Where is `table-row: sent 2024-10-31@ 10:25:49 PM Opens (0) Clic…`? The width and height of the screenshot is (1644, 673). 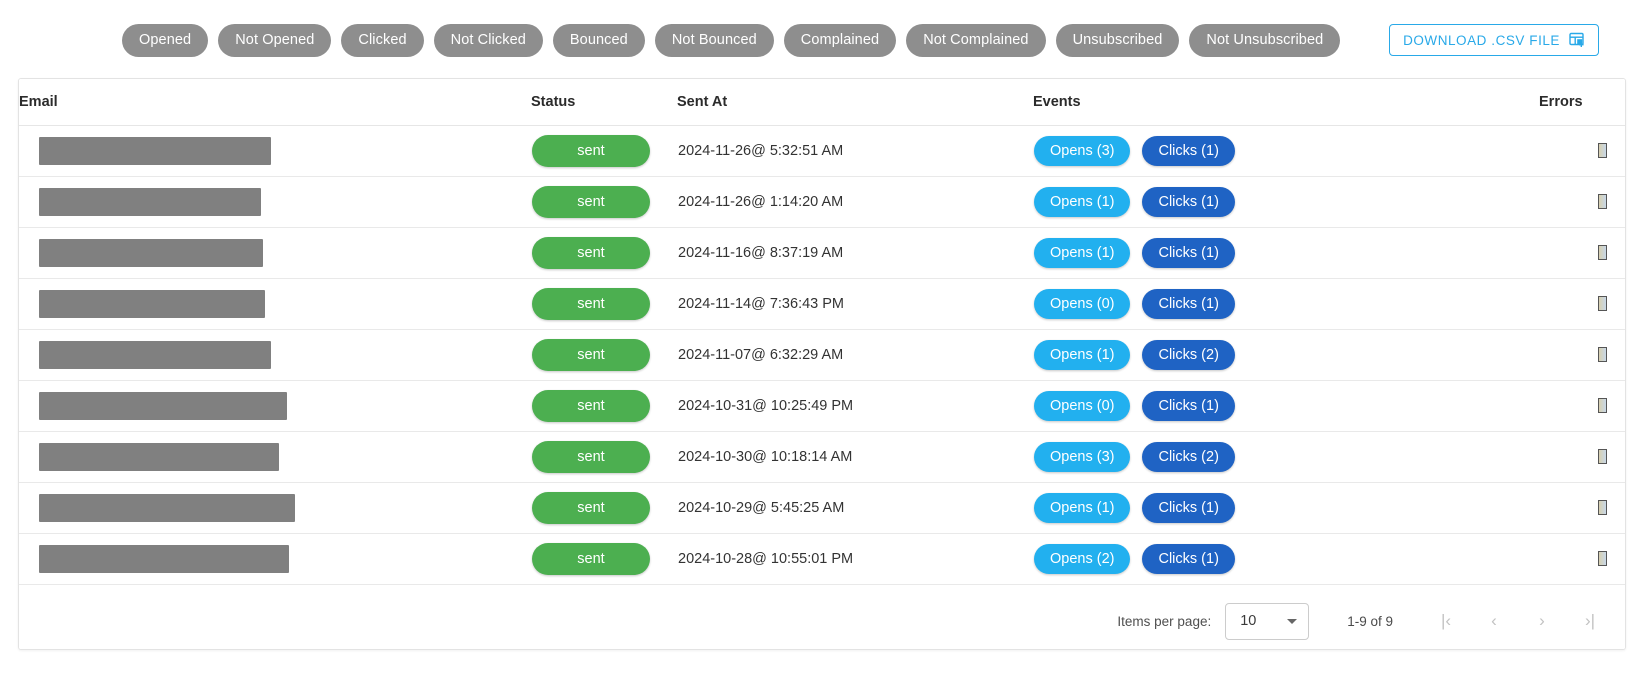
table-row: sent 2024-10-31@ 10:25:49 PM Opens (0) Clic… is located at coordinates (822, 406).